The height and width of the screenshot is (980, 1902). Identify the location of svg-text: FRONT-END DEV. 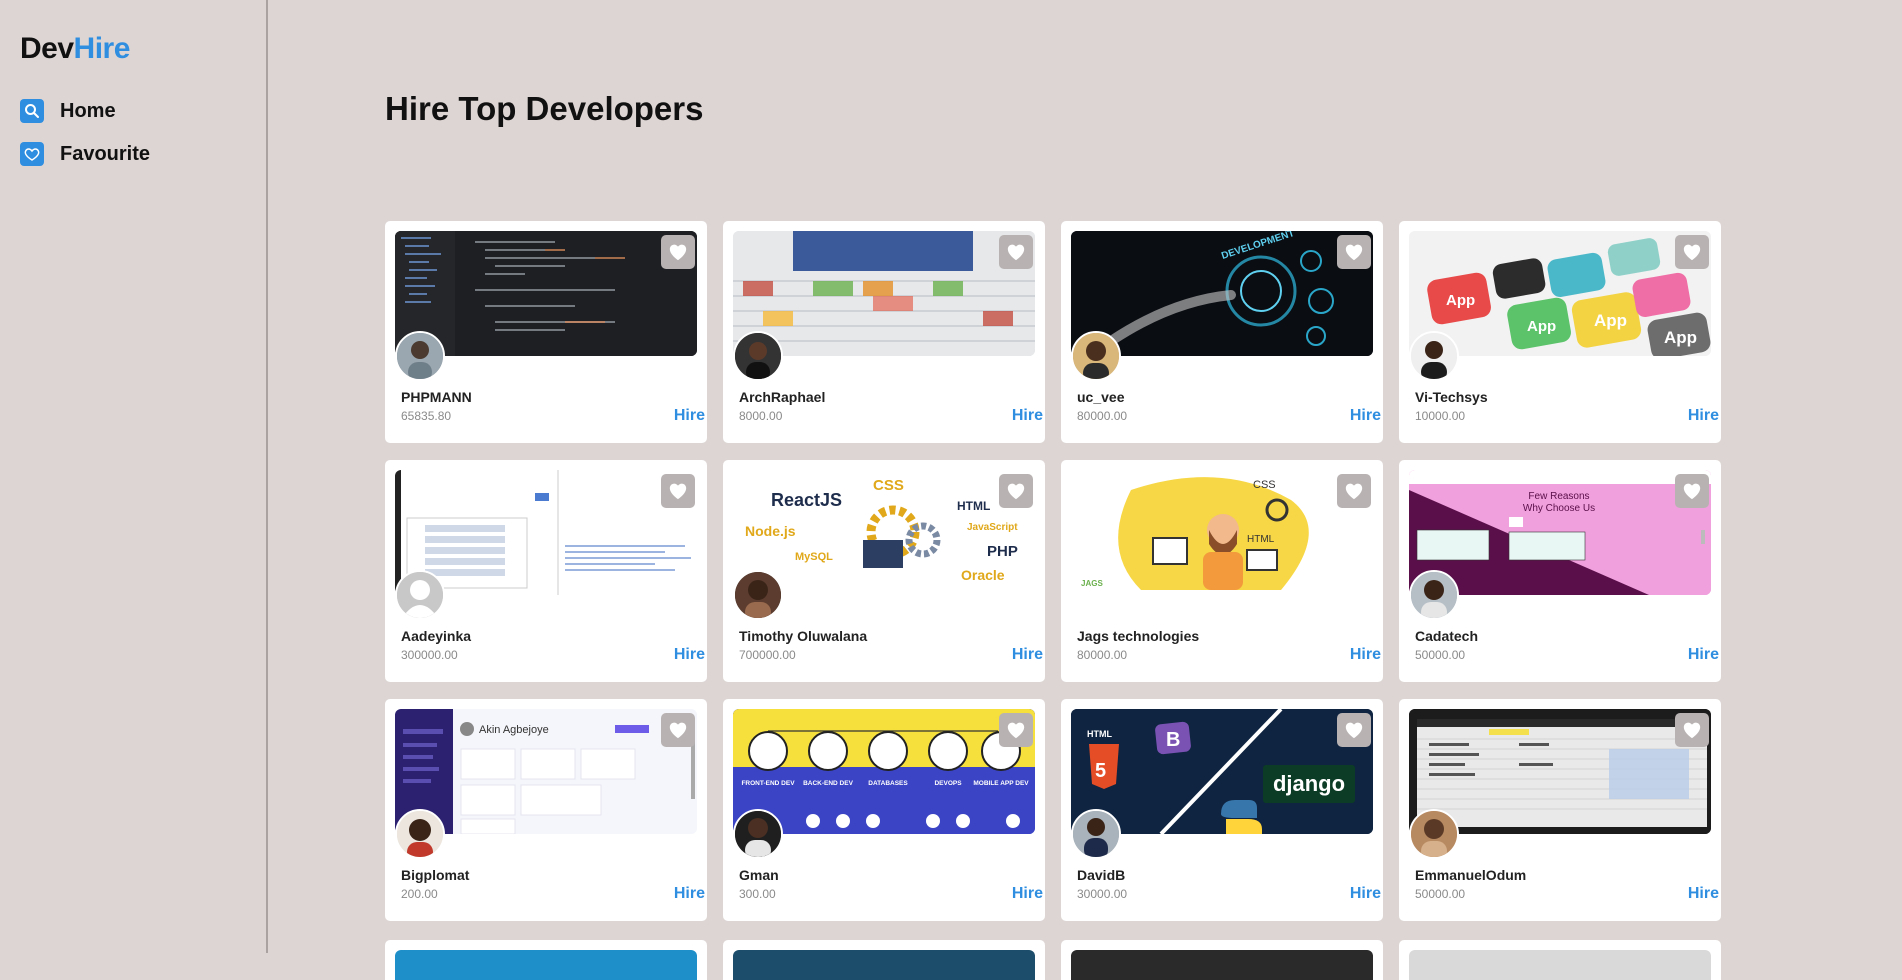
(768, 783).